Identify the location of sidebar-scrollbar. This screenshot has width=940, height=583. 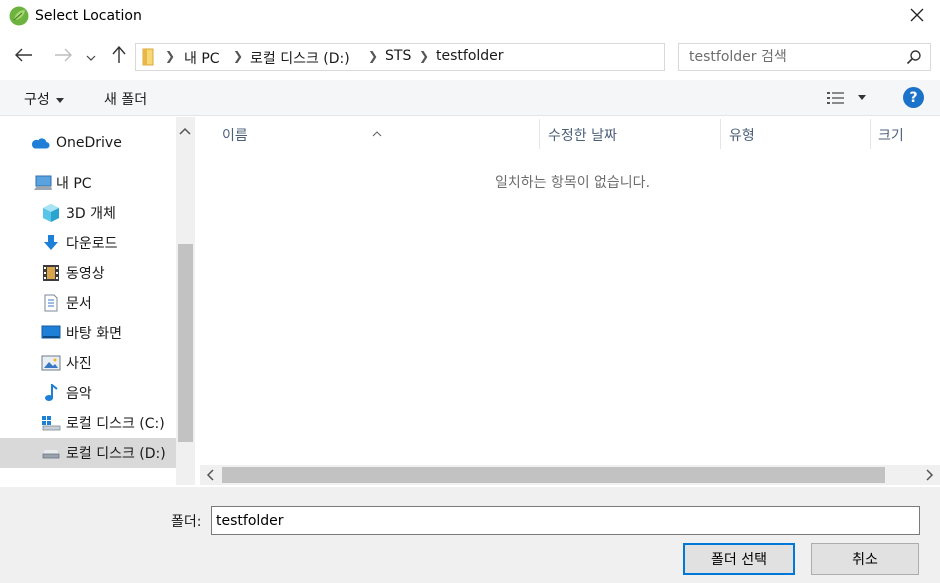
(185, 301).